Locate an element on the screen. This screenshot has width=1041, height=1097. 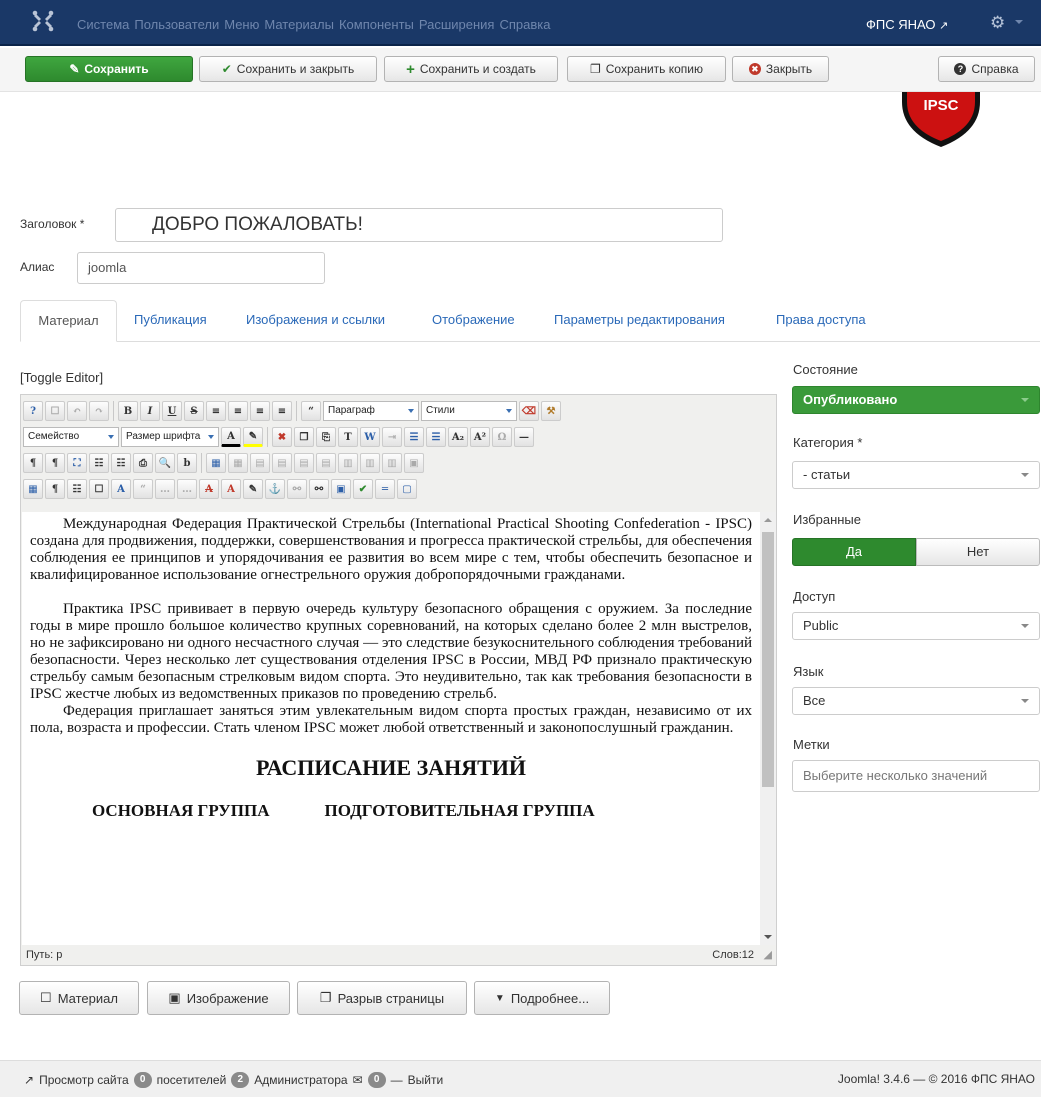
table-icon: ▦ is located at coordinates (216, 463).